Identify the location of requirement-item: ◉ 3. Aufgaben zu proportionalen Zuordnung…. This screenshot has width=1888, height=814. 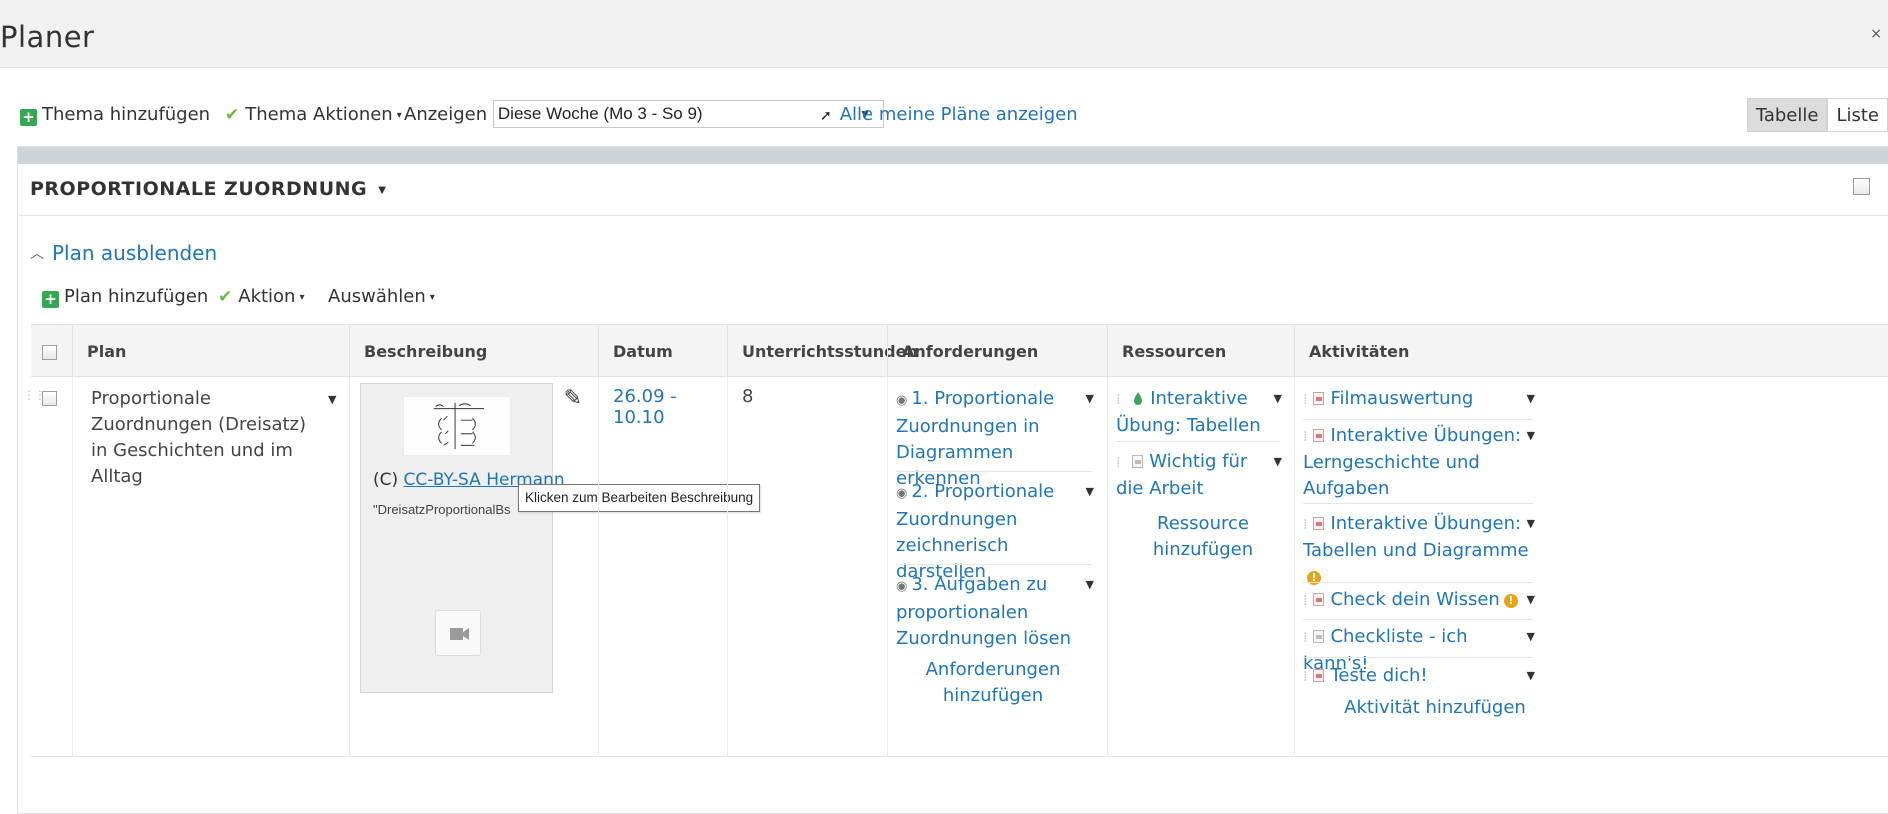
(995, 612).